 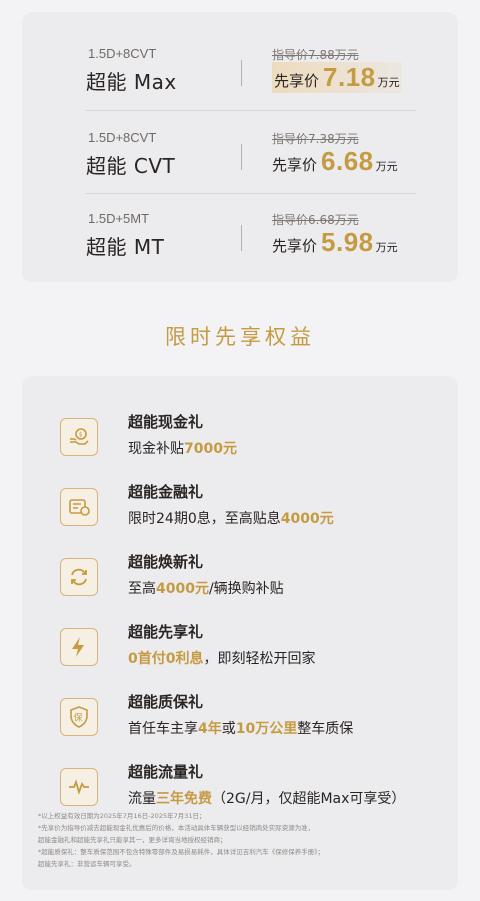 What do you see at coordinates (266, 729) in the screenshot?
I see `desc-highlight: 10万公里` at bounding box center [266, 729].